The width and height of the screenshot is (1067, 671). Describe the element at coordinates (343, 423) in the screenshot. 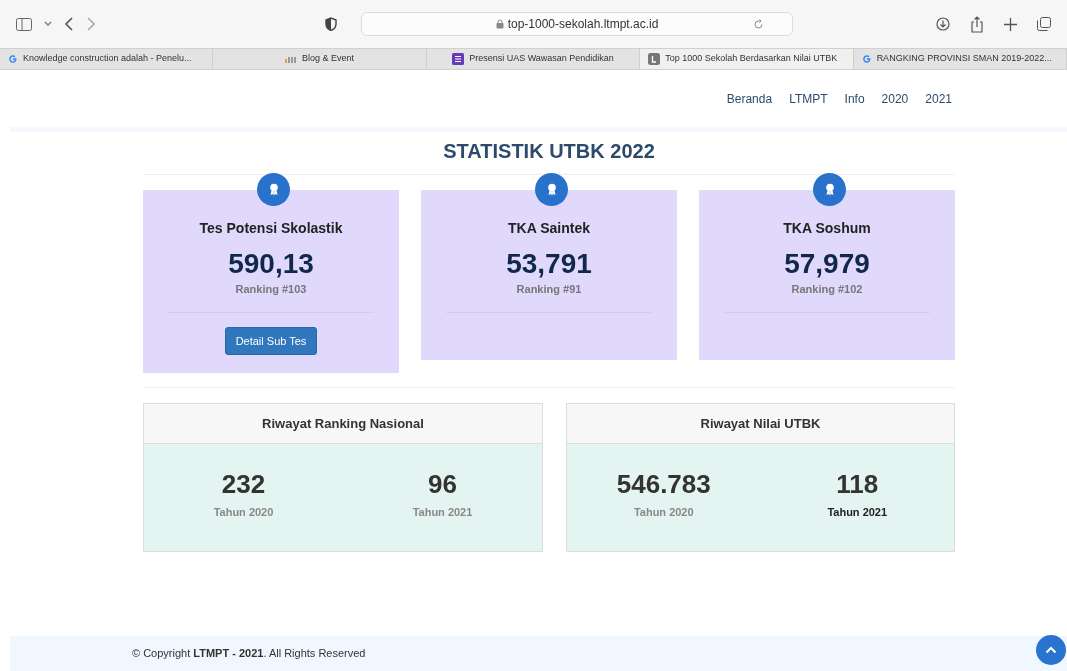

I see `card-title: Riwayat Ranking Nasional` at that location.